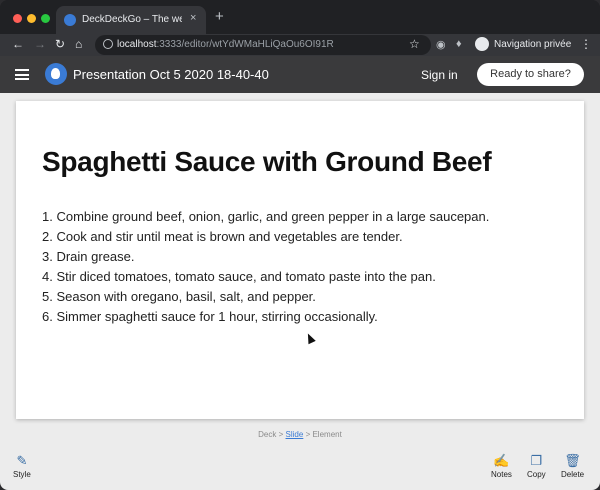  Describe the element at coordinates (300, 17) in the screenshot. I see `tab-strip: DeckDeckGo – The web open × +` at that location.